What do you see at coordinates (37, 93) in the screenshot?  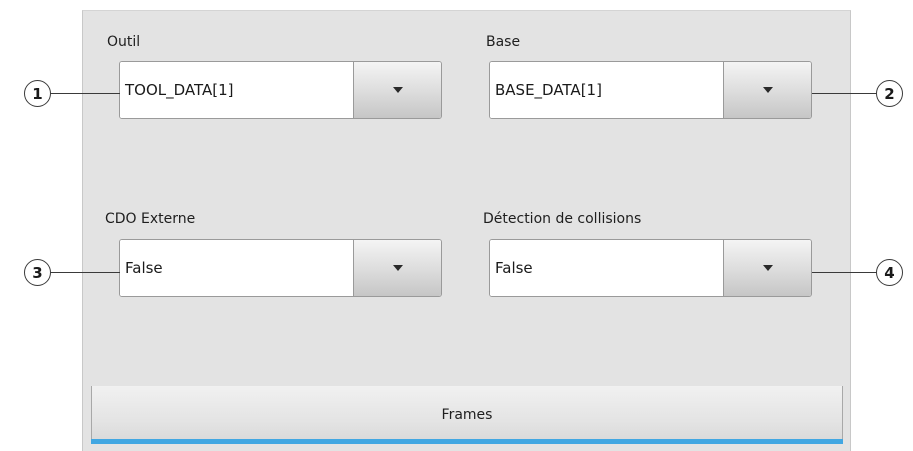 I see `callout-1: 1` at bounding box center [37, 93].